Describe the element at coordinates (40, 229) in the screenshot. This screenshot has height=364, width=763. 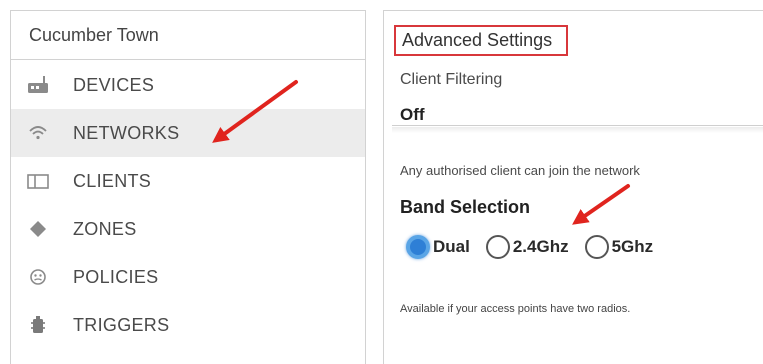
I see `zones-diamond-icon` at that location.